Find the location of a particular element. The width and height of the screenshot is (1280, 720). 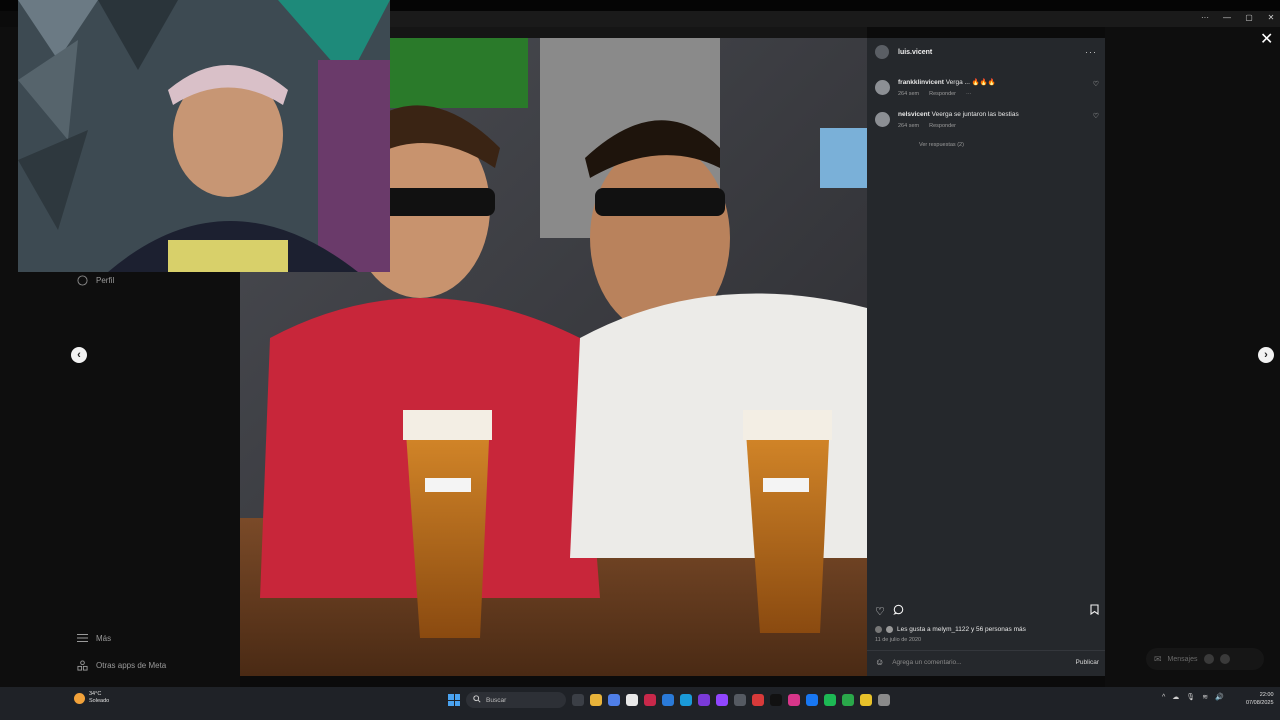

sidebar-item-label: Más is located at coordinates (104, 638).